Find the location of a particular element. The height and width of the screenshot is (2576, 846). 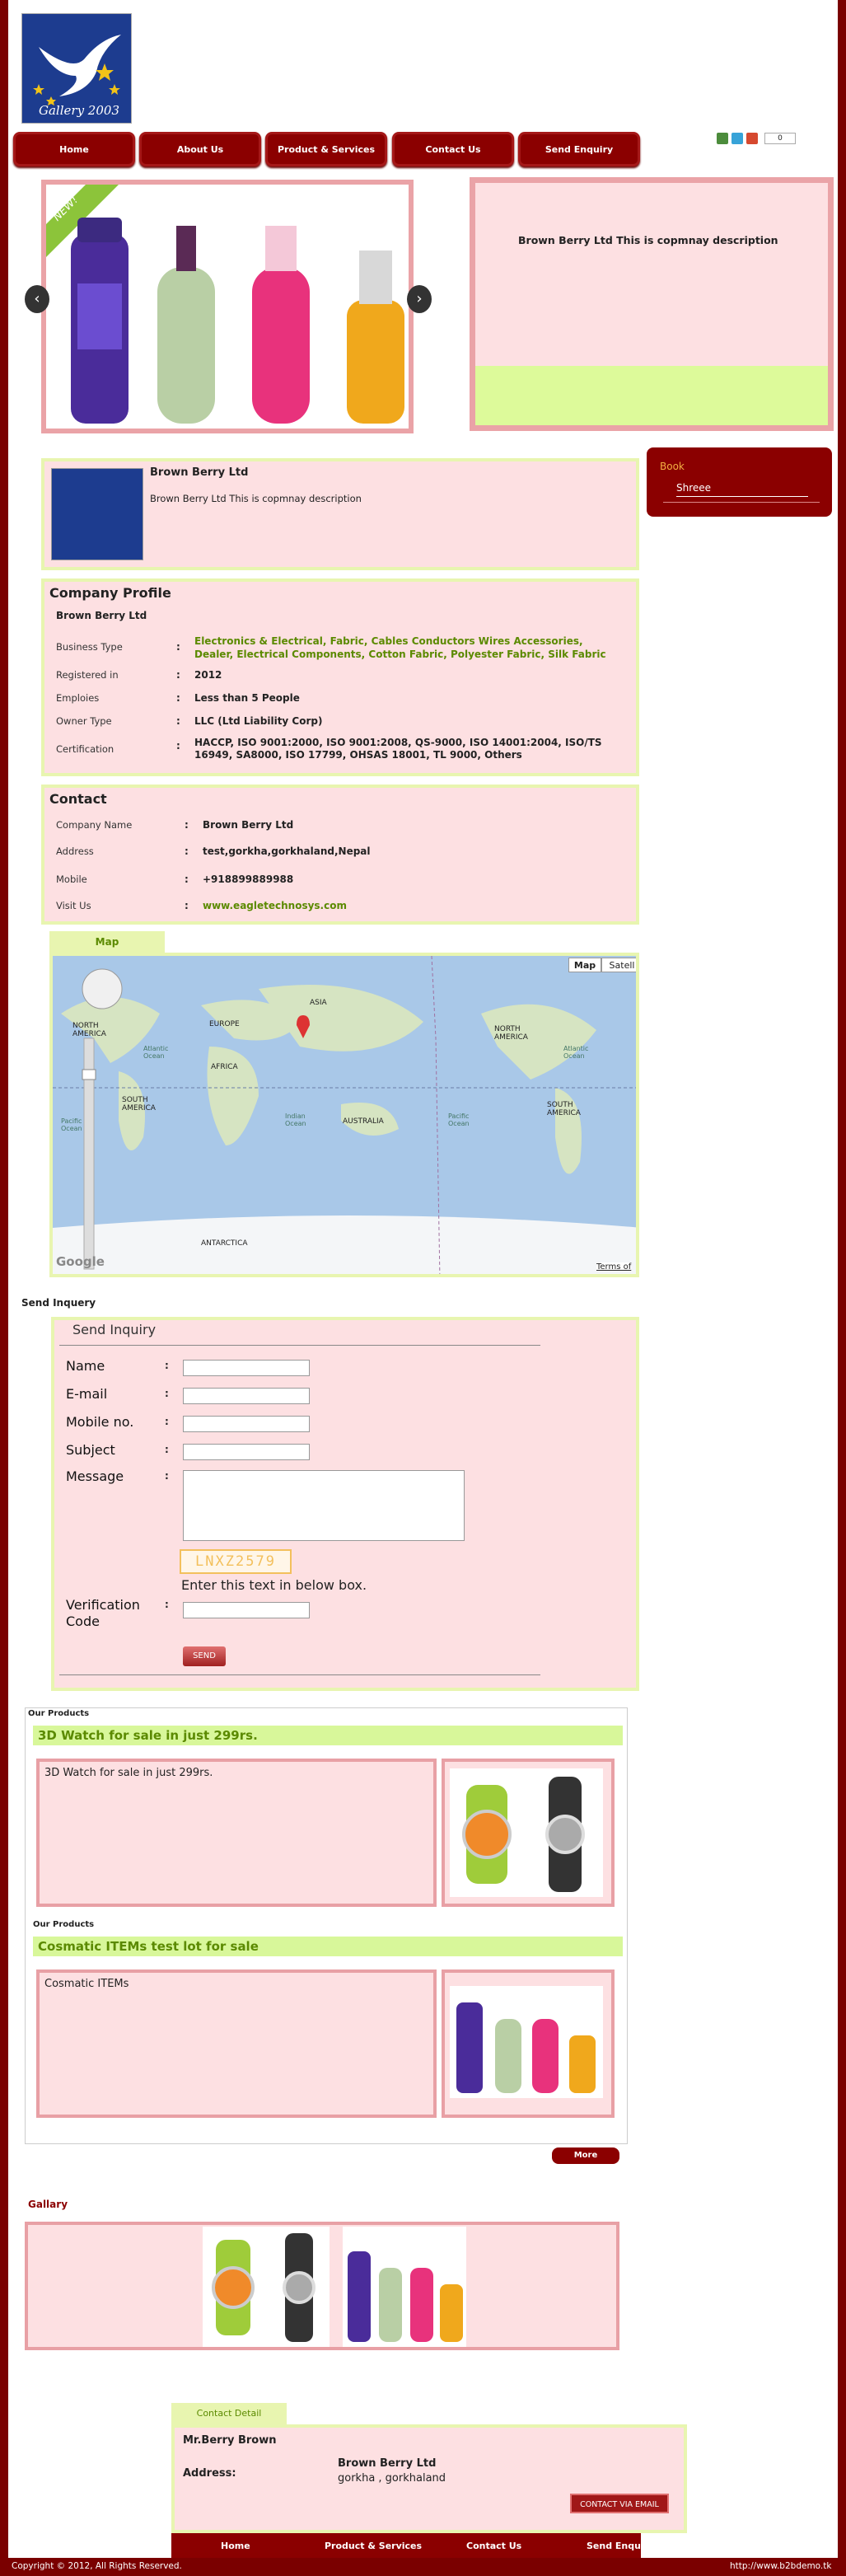

map-label: AUSTRALIA is located at coordinates (363, 1121).